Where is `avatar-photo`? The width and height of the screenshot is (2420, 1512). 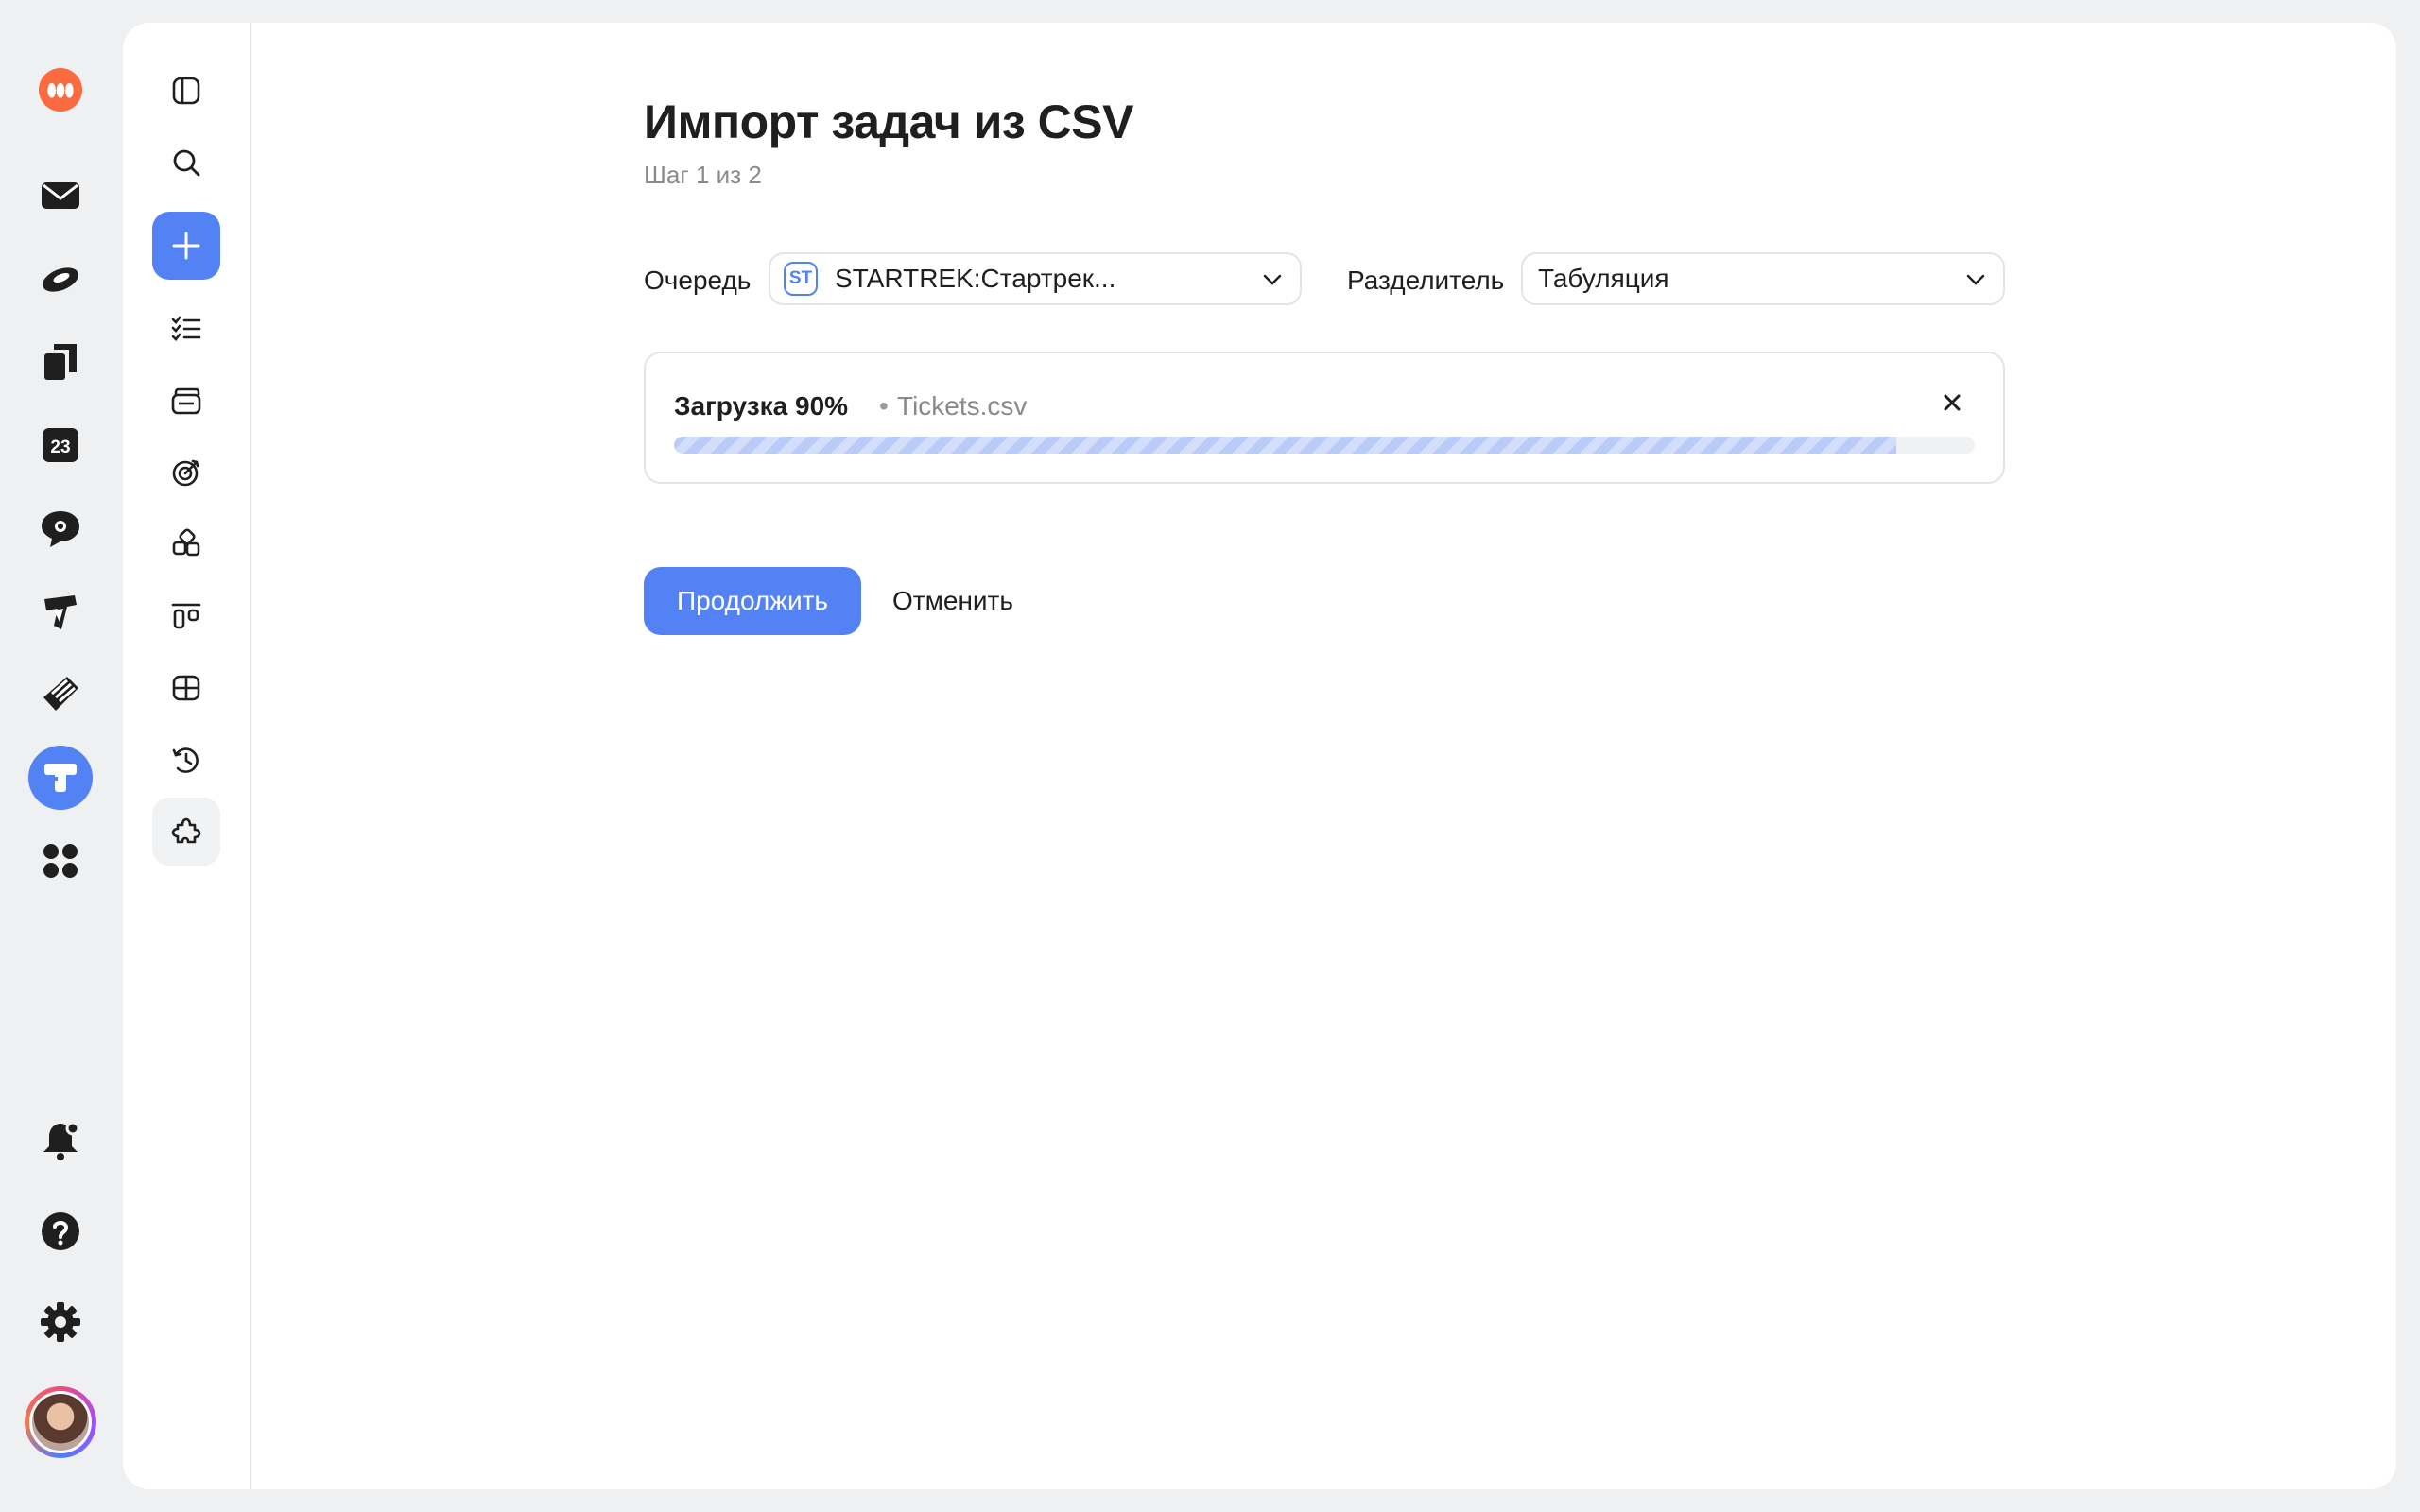 avatar-photo is located at coordinates (60, 1422).